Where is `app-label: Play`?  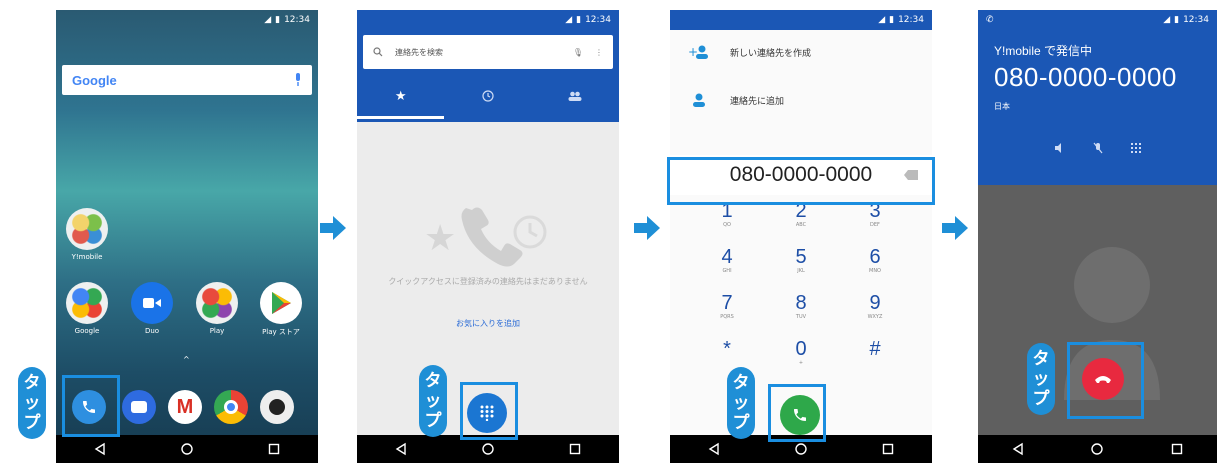
app-label: Play is located at coordinates (217, 331).